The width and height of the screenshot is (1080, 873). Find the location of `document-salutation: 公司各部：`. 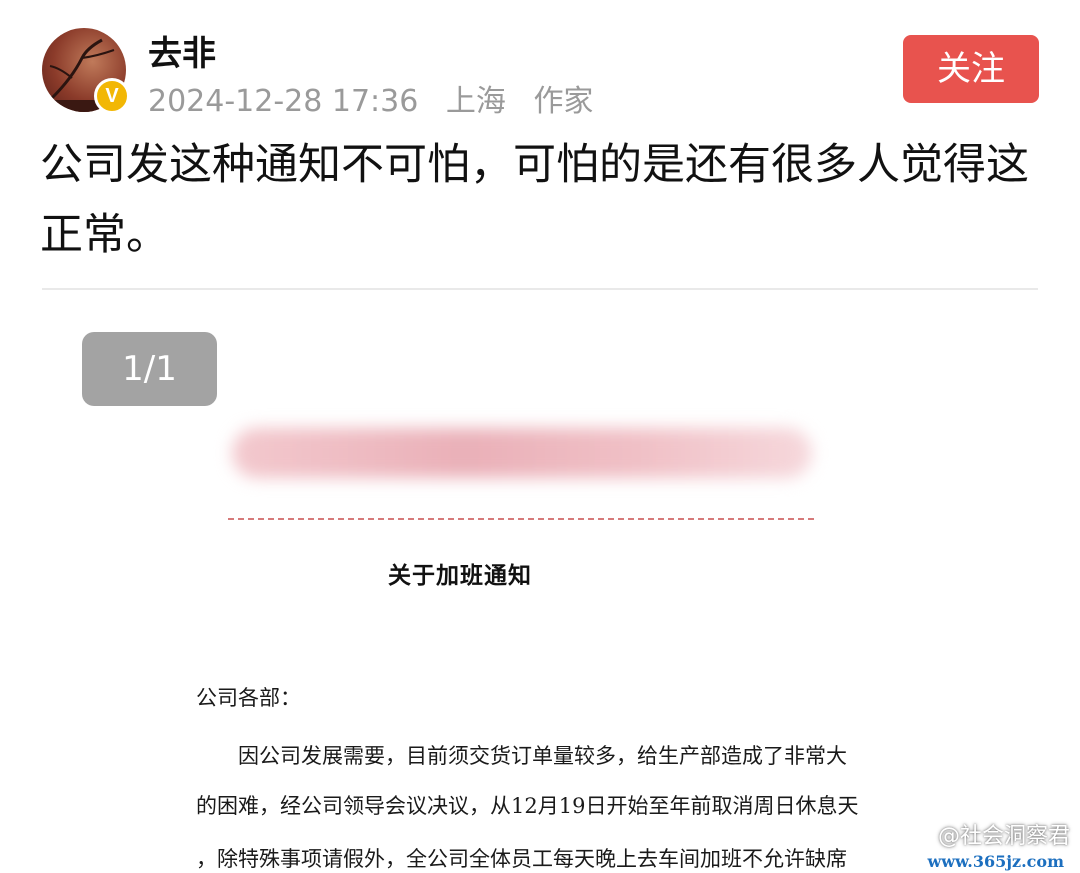

document-salutation: 公司各部： is located at coordinates (248, 698).